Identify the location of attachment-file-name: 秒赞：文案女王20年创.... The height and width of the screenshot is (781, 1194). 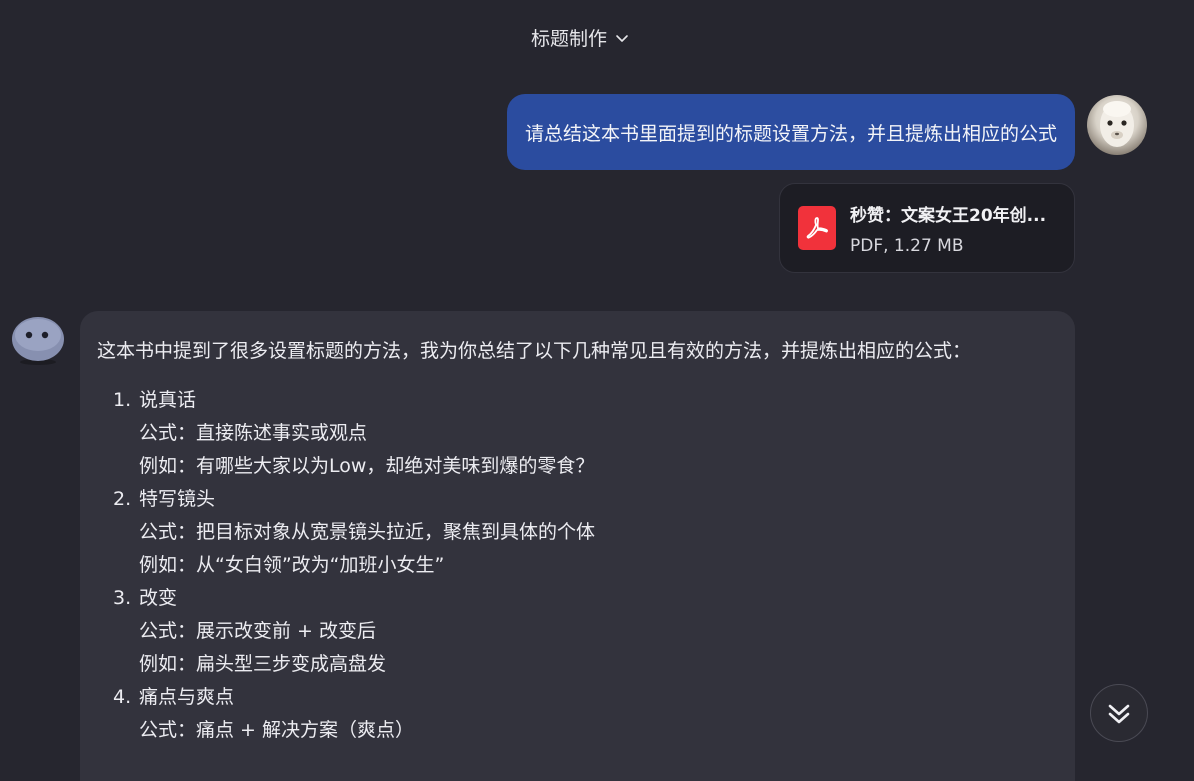
(948, 215).